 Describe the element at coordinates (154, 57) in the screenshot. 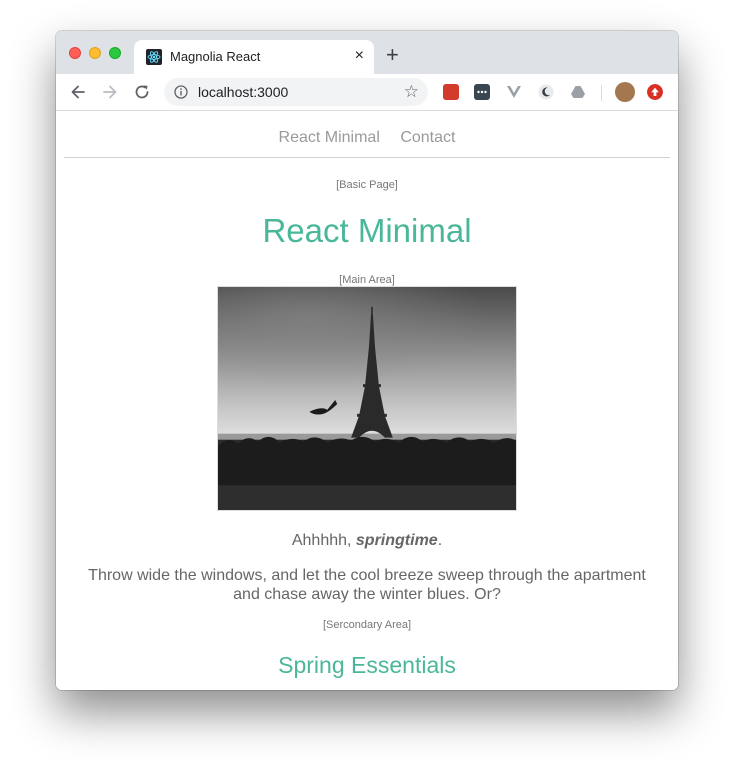

I see `react-favicon-icon` at that location.